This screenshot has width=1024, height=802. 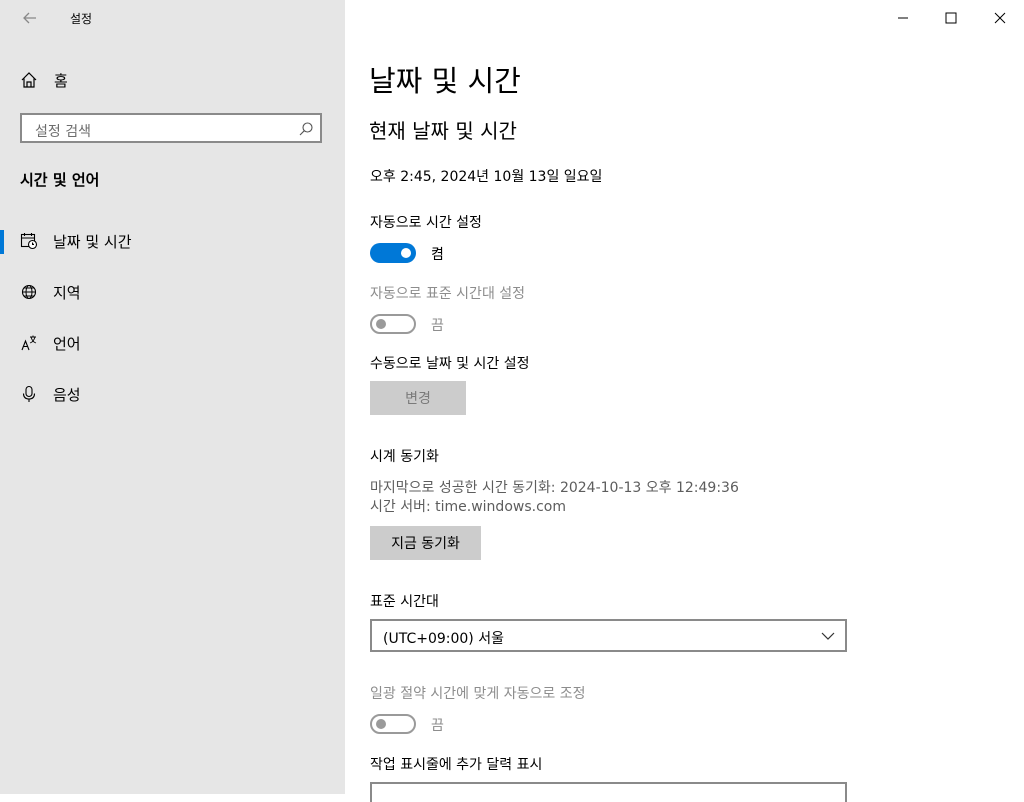 What do you see at coordinates (1000, 18) in the screenshot?
I see `close-icon` at bounding box center [1000, 18].